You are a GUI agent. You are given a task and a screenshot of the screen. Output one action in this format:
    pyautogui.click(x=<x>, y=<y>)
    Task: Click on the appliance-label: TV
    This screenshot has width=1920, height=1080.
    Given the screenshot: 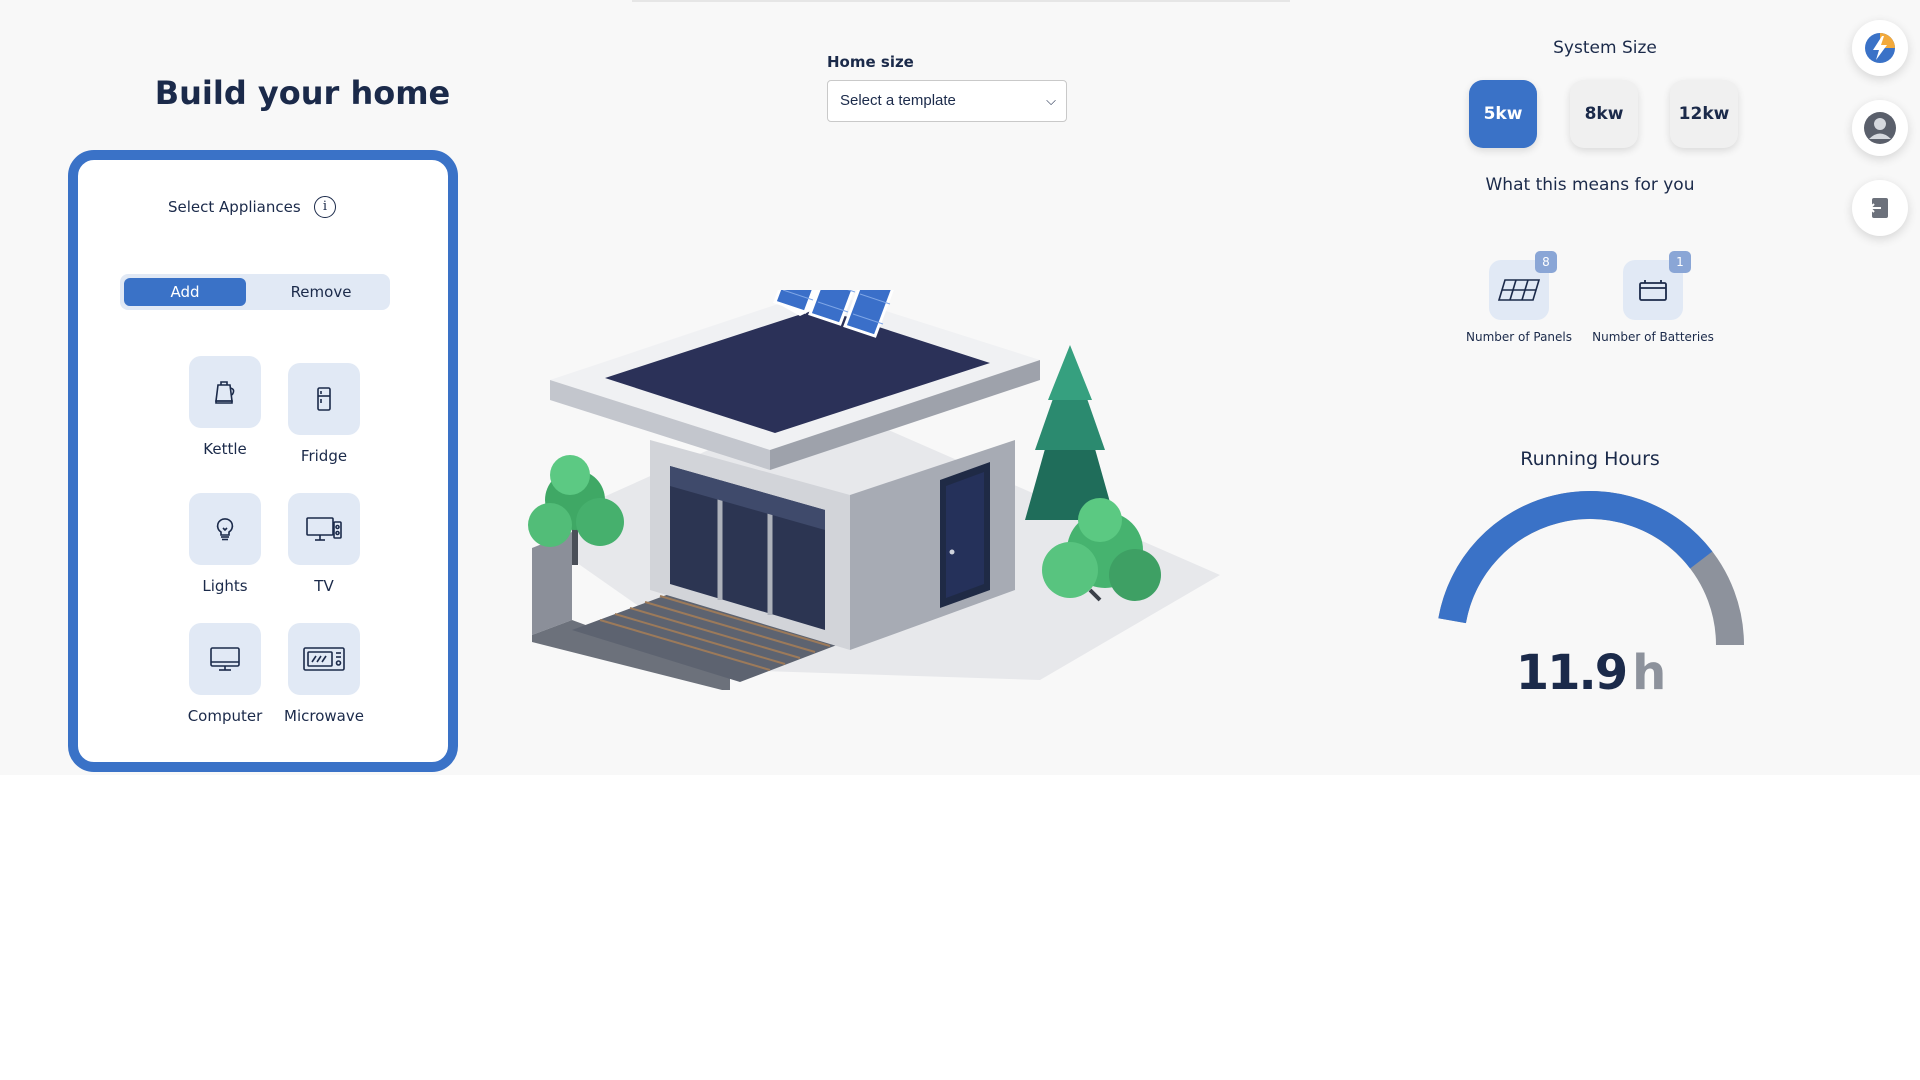 What is the action you would take?
    pyautogui.click(x=324, y=586)
    